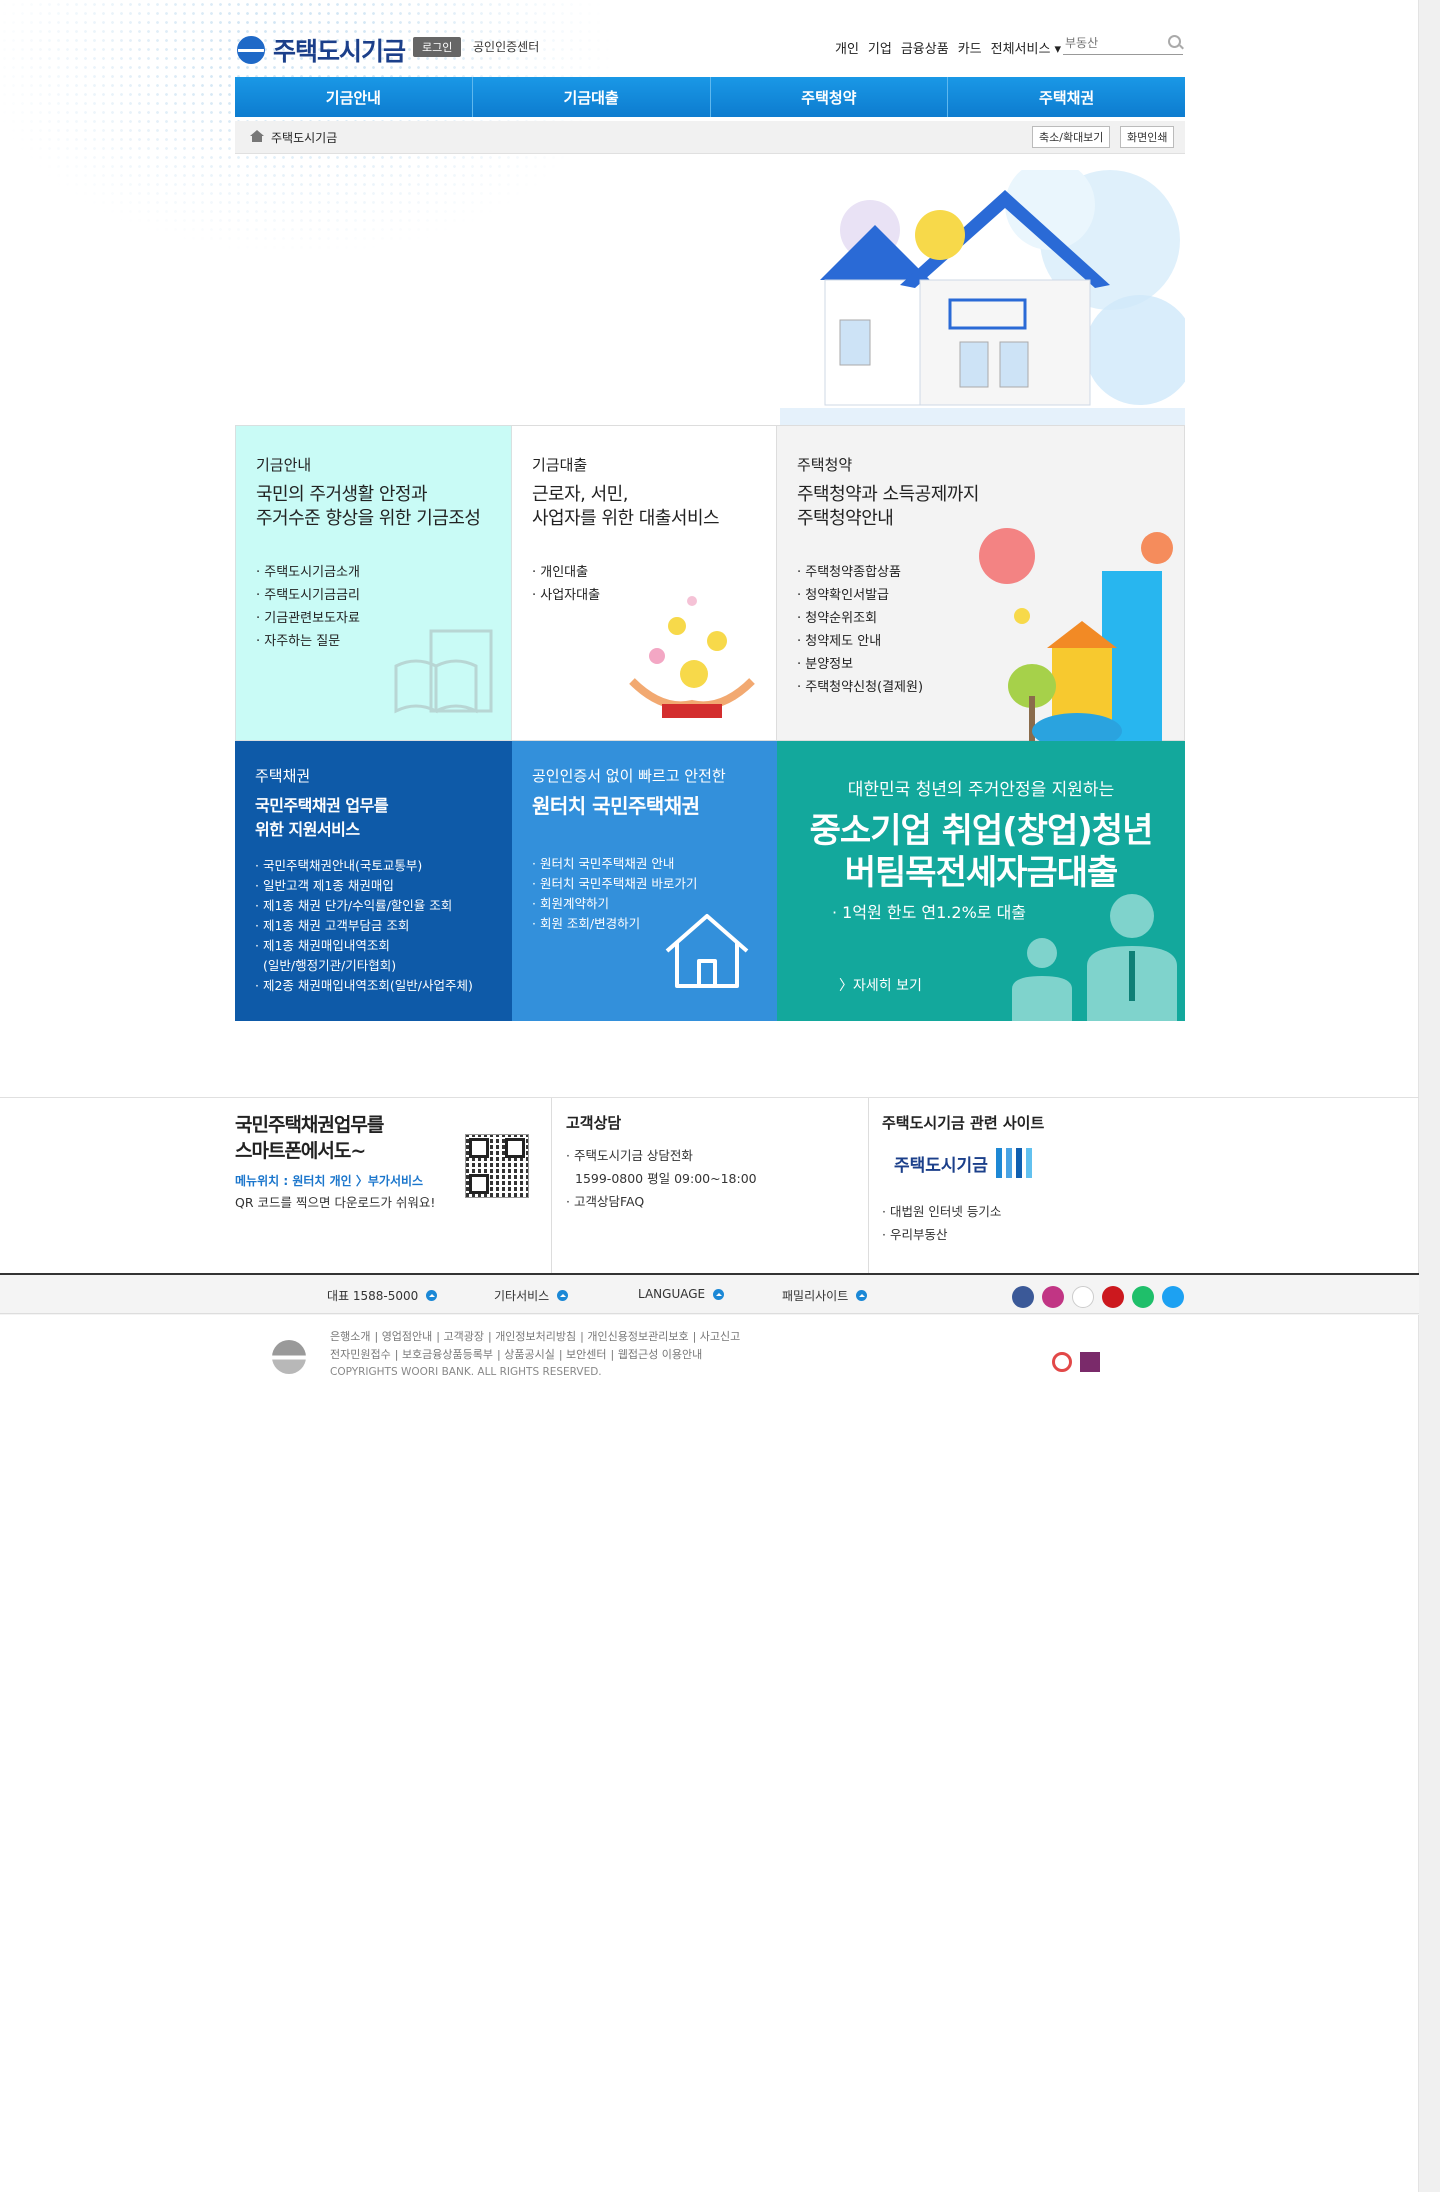 Image resolution: width=1440 pixels, height=2192 pixels. Describe the element at coordinates (710, 137) in the screenshot. I see `location-bar: 주택도시기금 축소/확대보기 화면인쇄` at that location.